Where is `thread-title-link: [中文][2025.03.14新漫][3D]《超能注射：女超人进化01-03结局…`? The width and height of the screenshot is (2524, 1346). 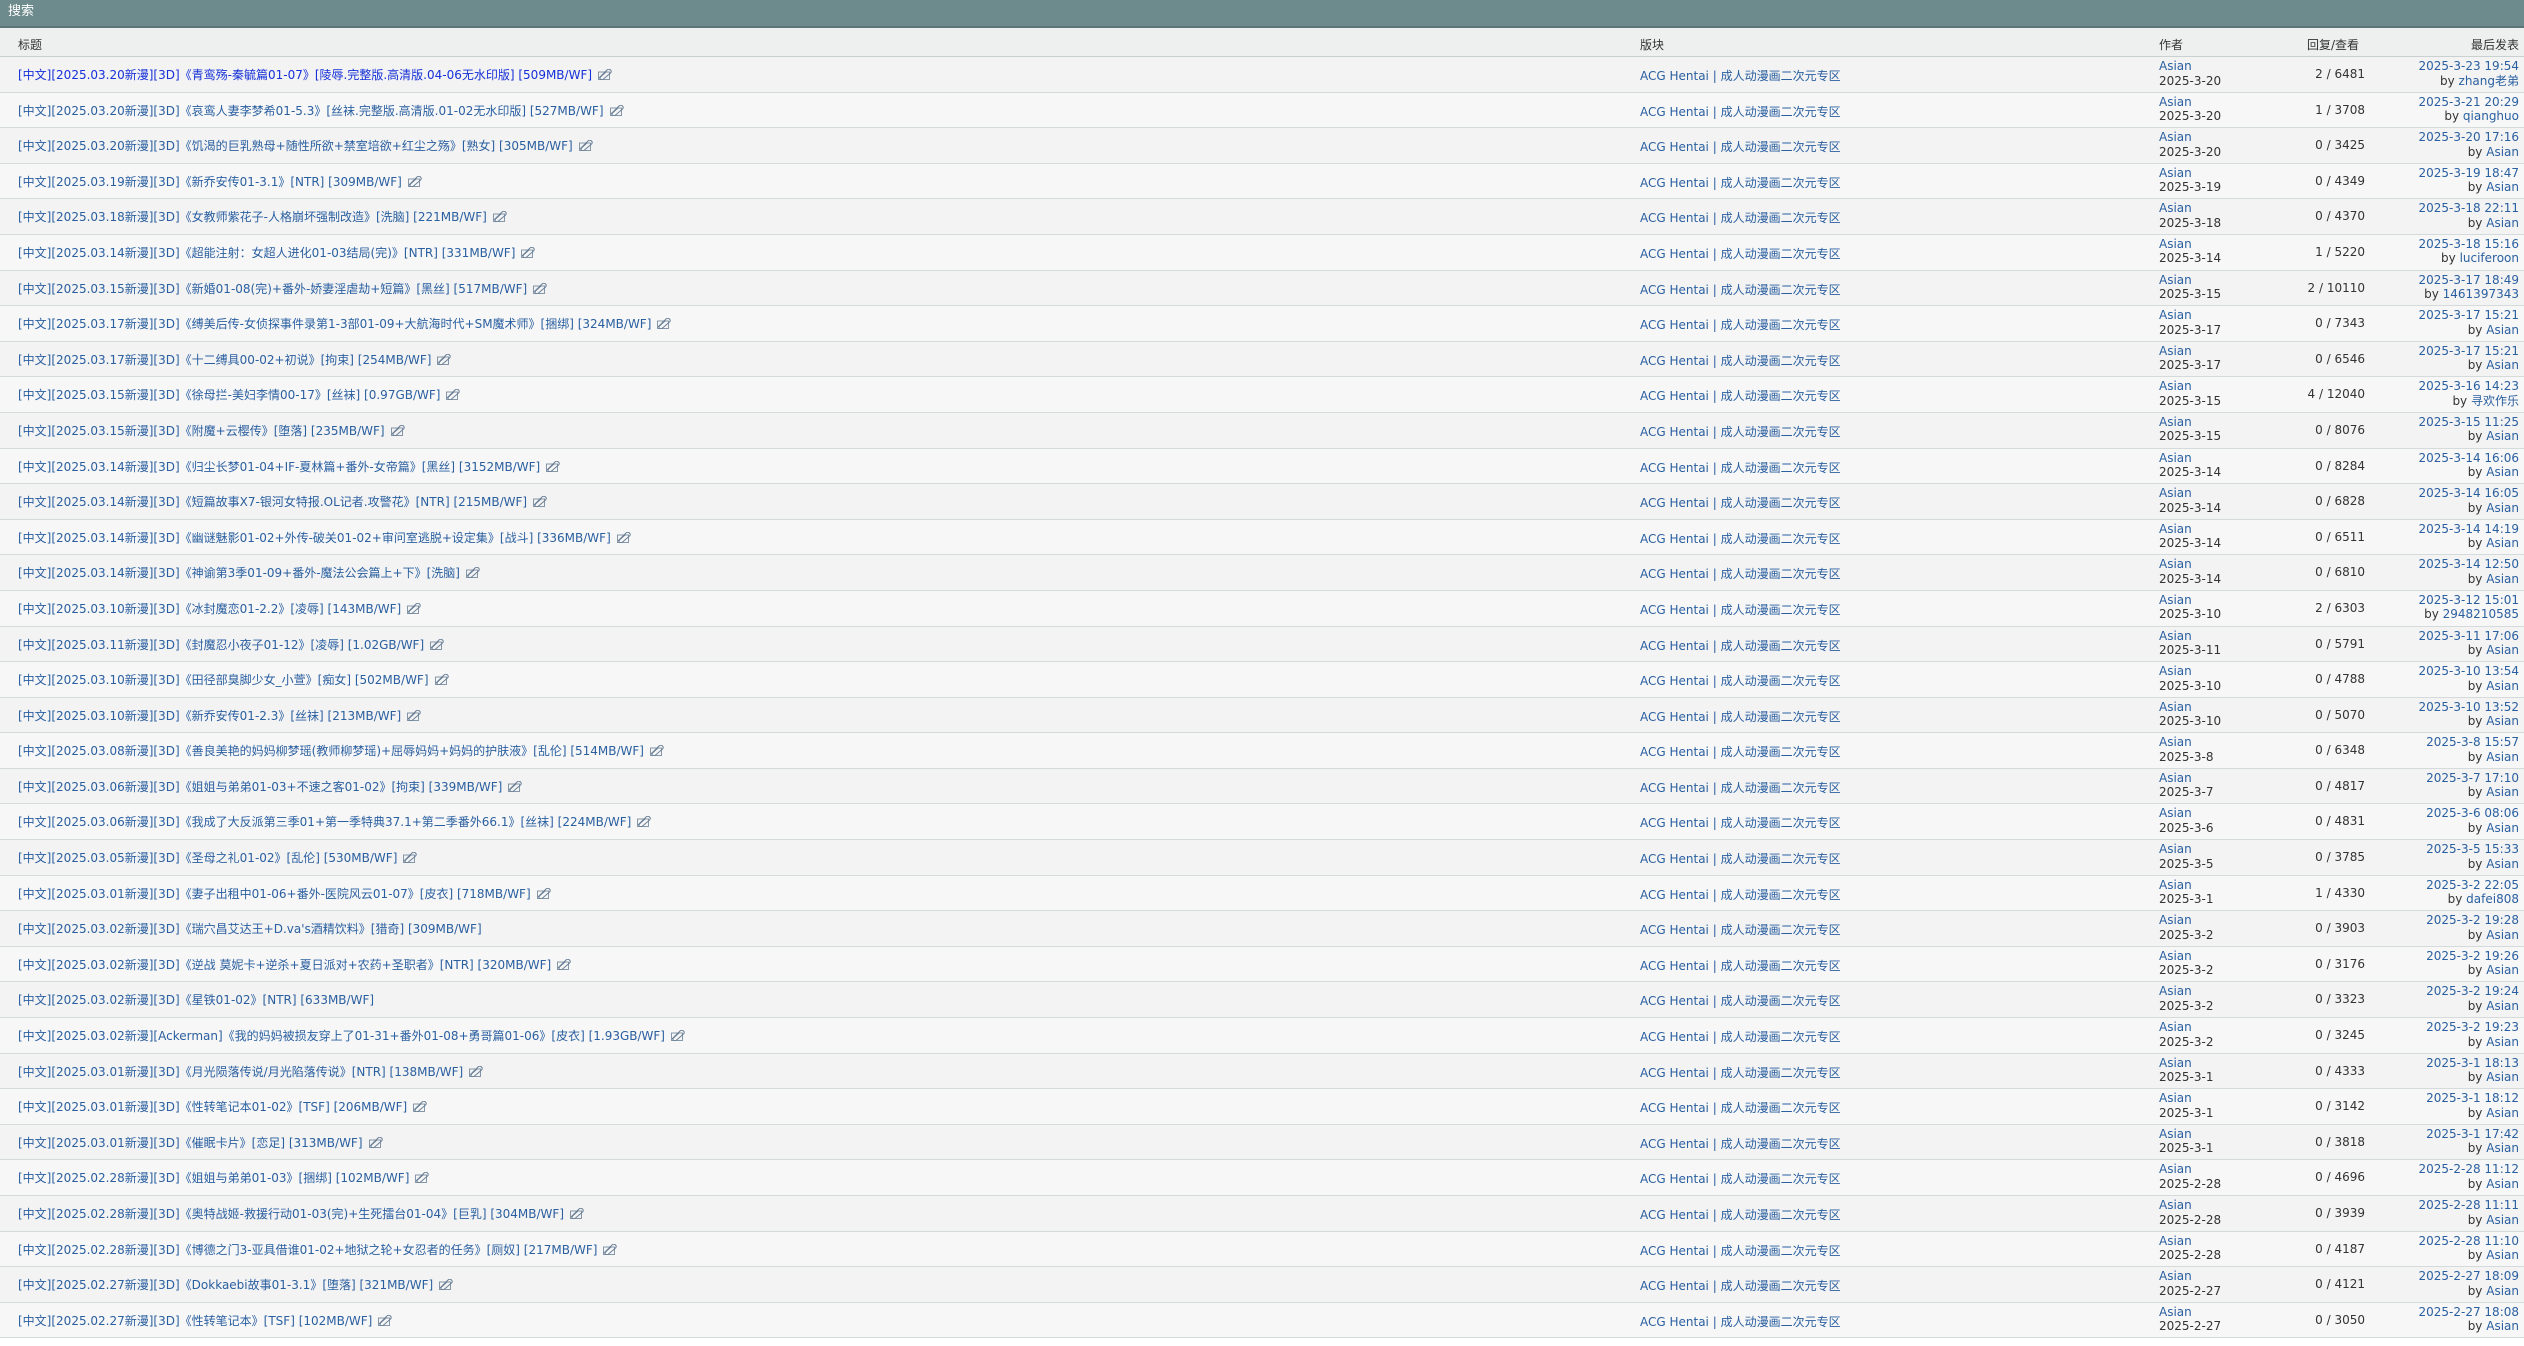 thread-title-link: [中文][2025.03.14新漫][3D]《超能注射：女超人进化01-03结局… is located at coordinates (277, 252).